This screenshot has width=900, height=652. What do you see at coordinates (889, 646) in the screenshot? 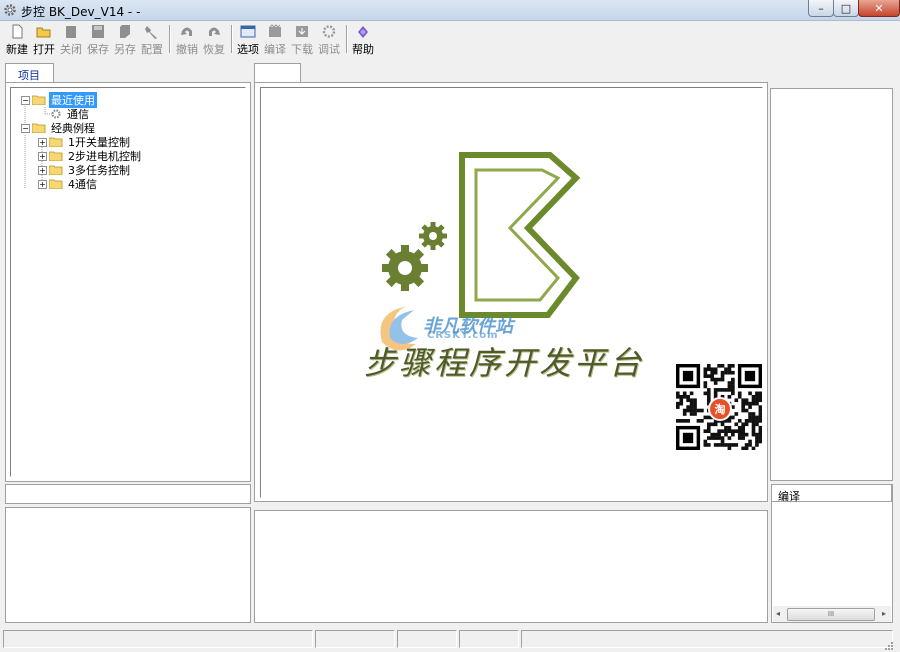
I see `resize-grip-icon` at bounding box center [889, 646].